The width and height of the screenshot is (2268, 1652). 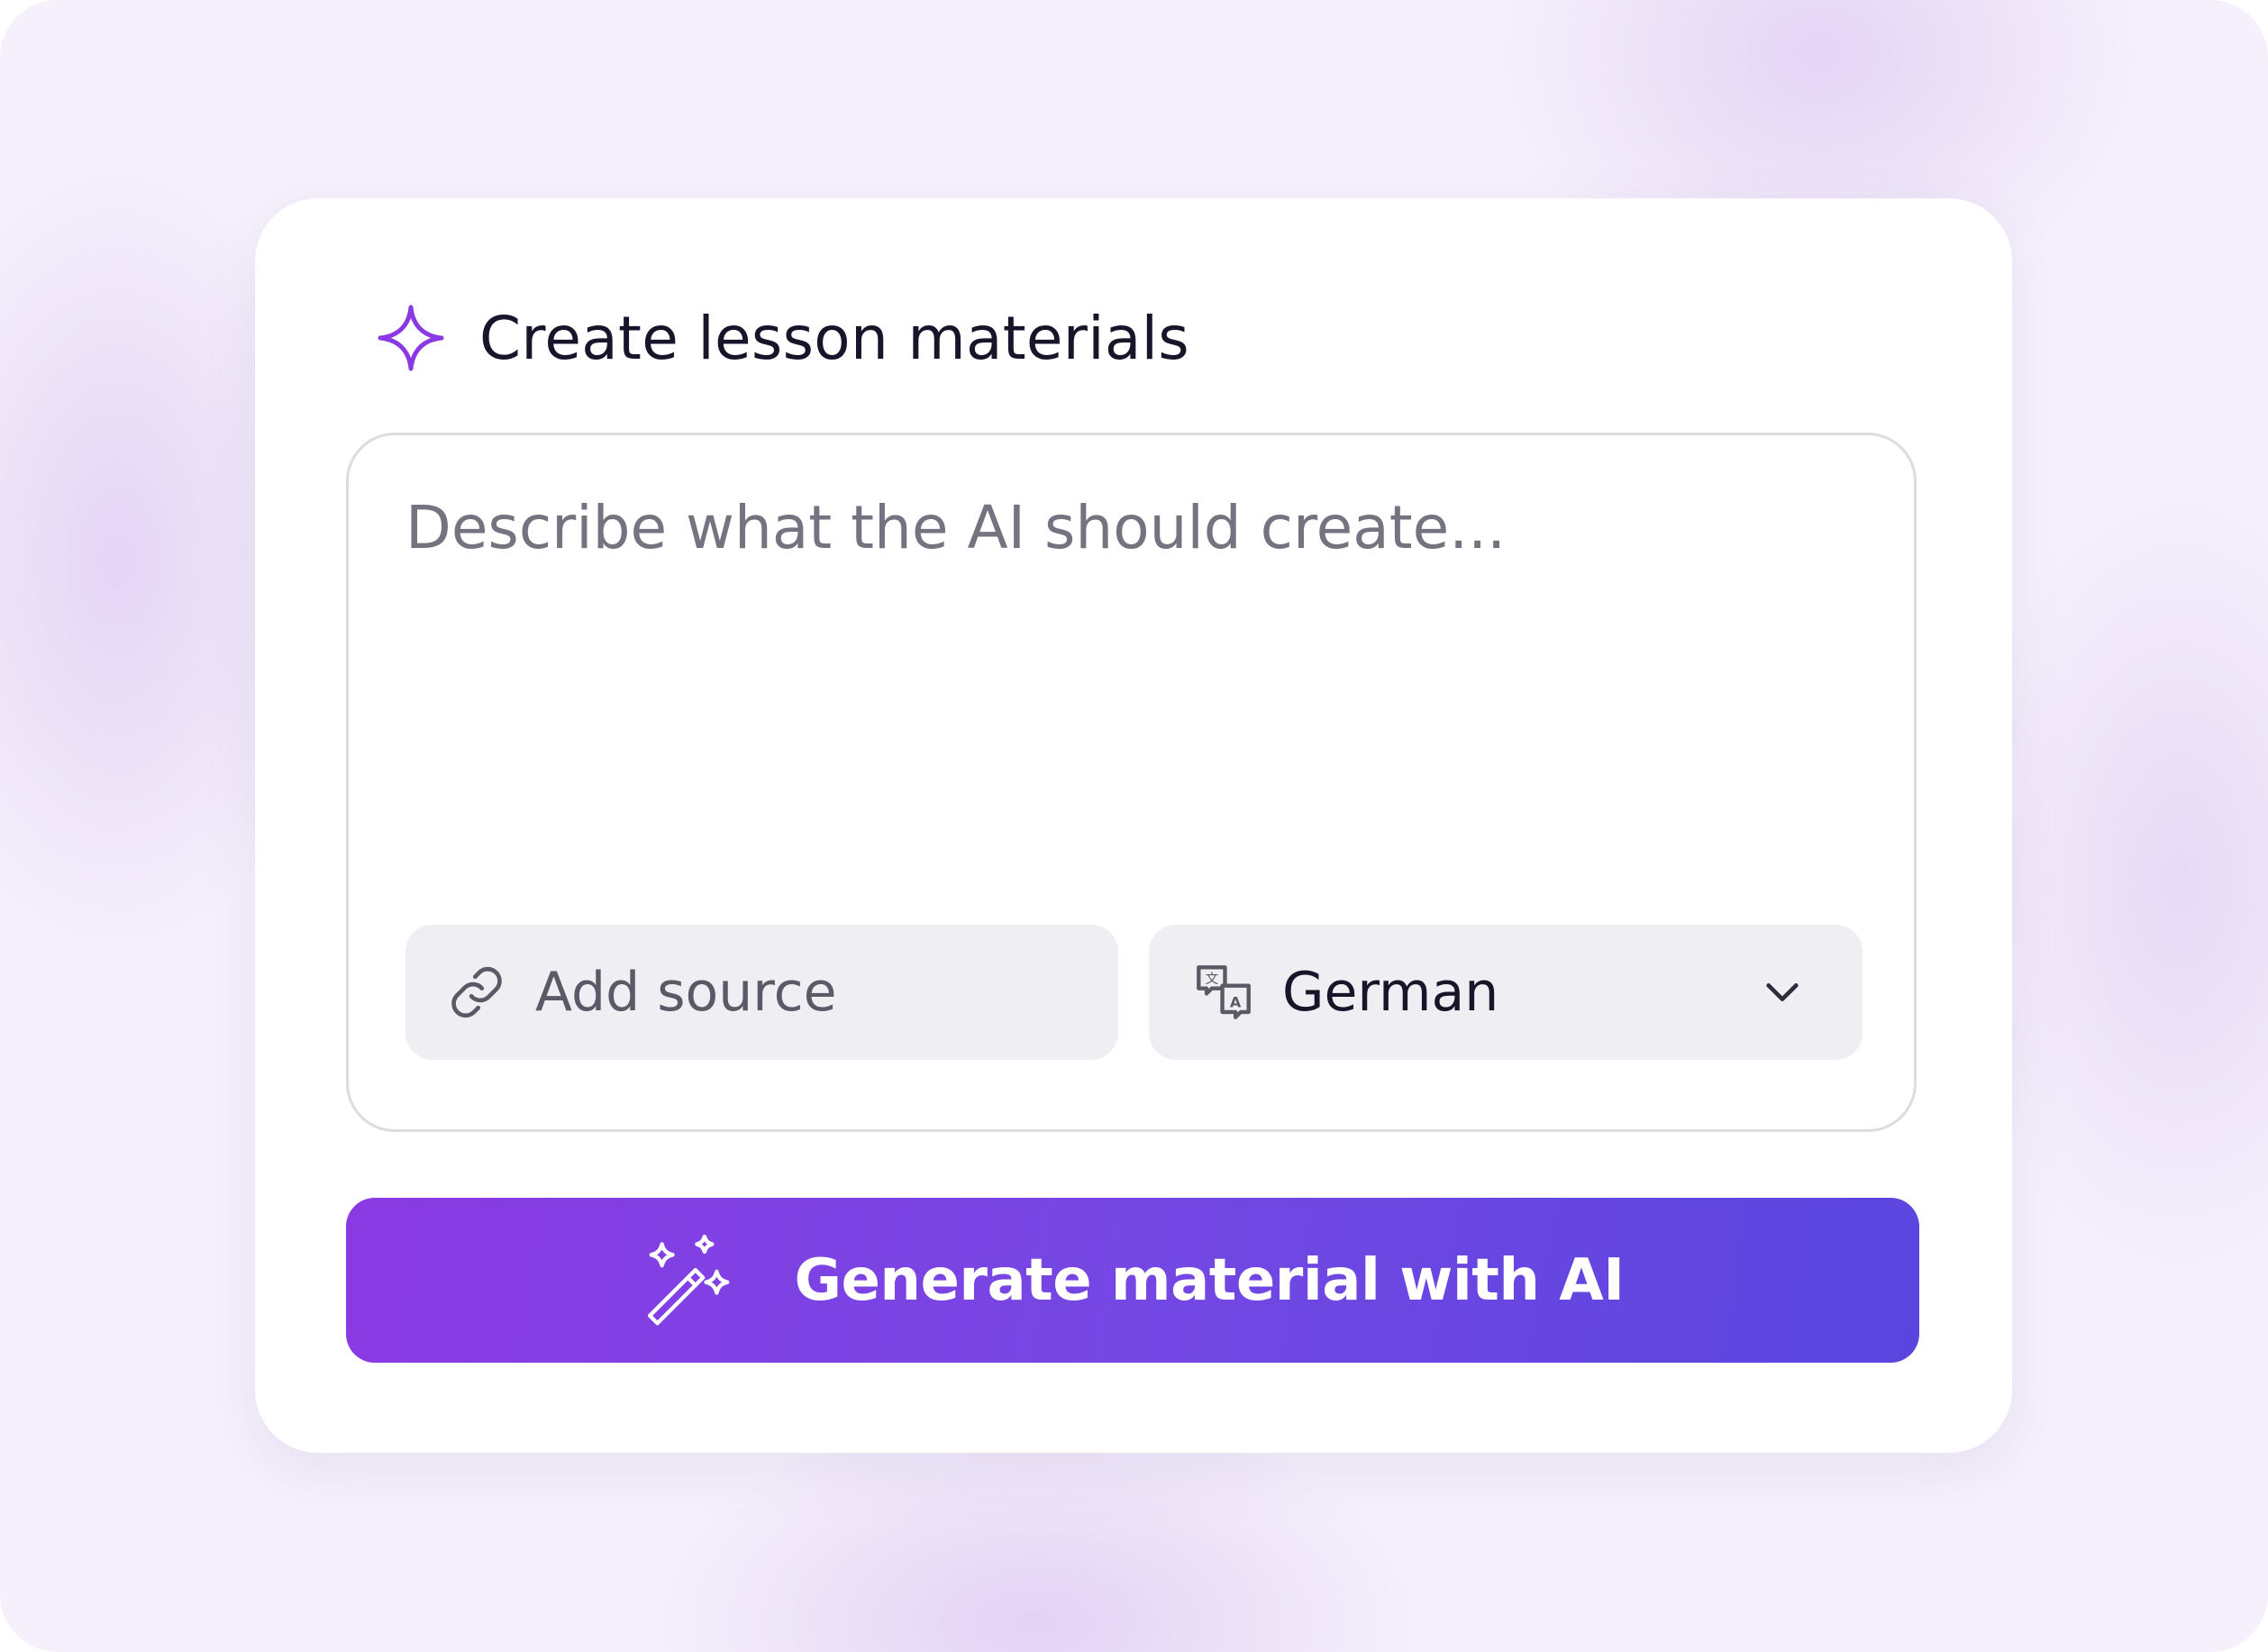 What do you see at coordinates (411, 338) in the screenshot?
I see `sparkle-icon` at bounding box center [411, 338].